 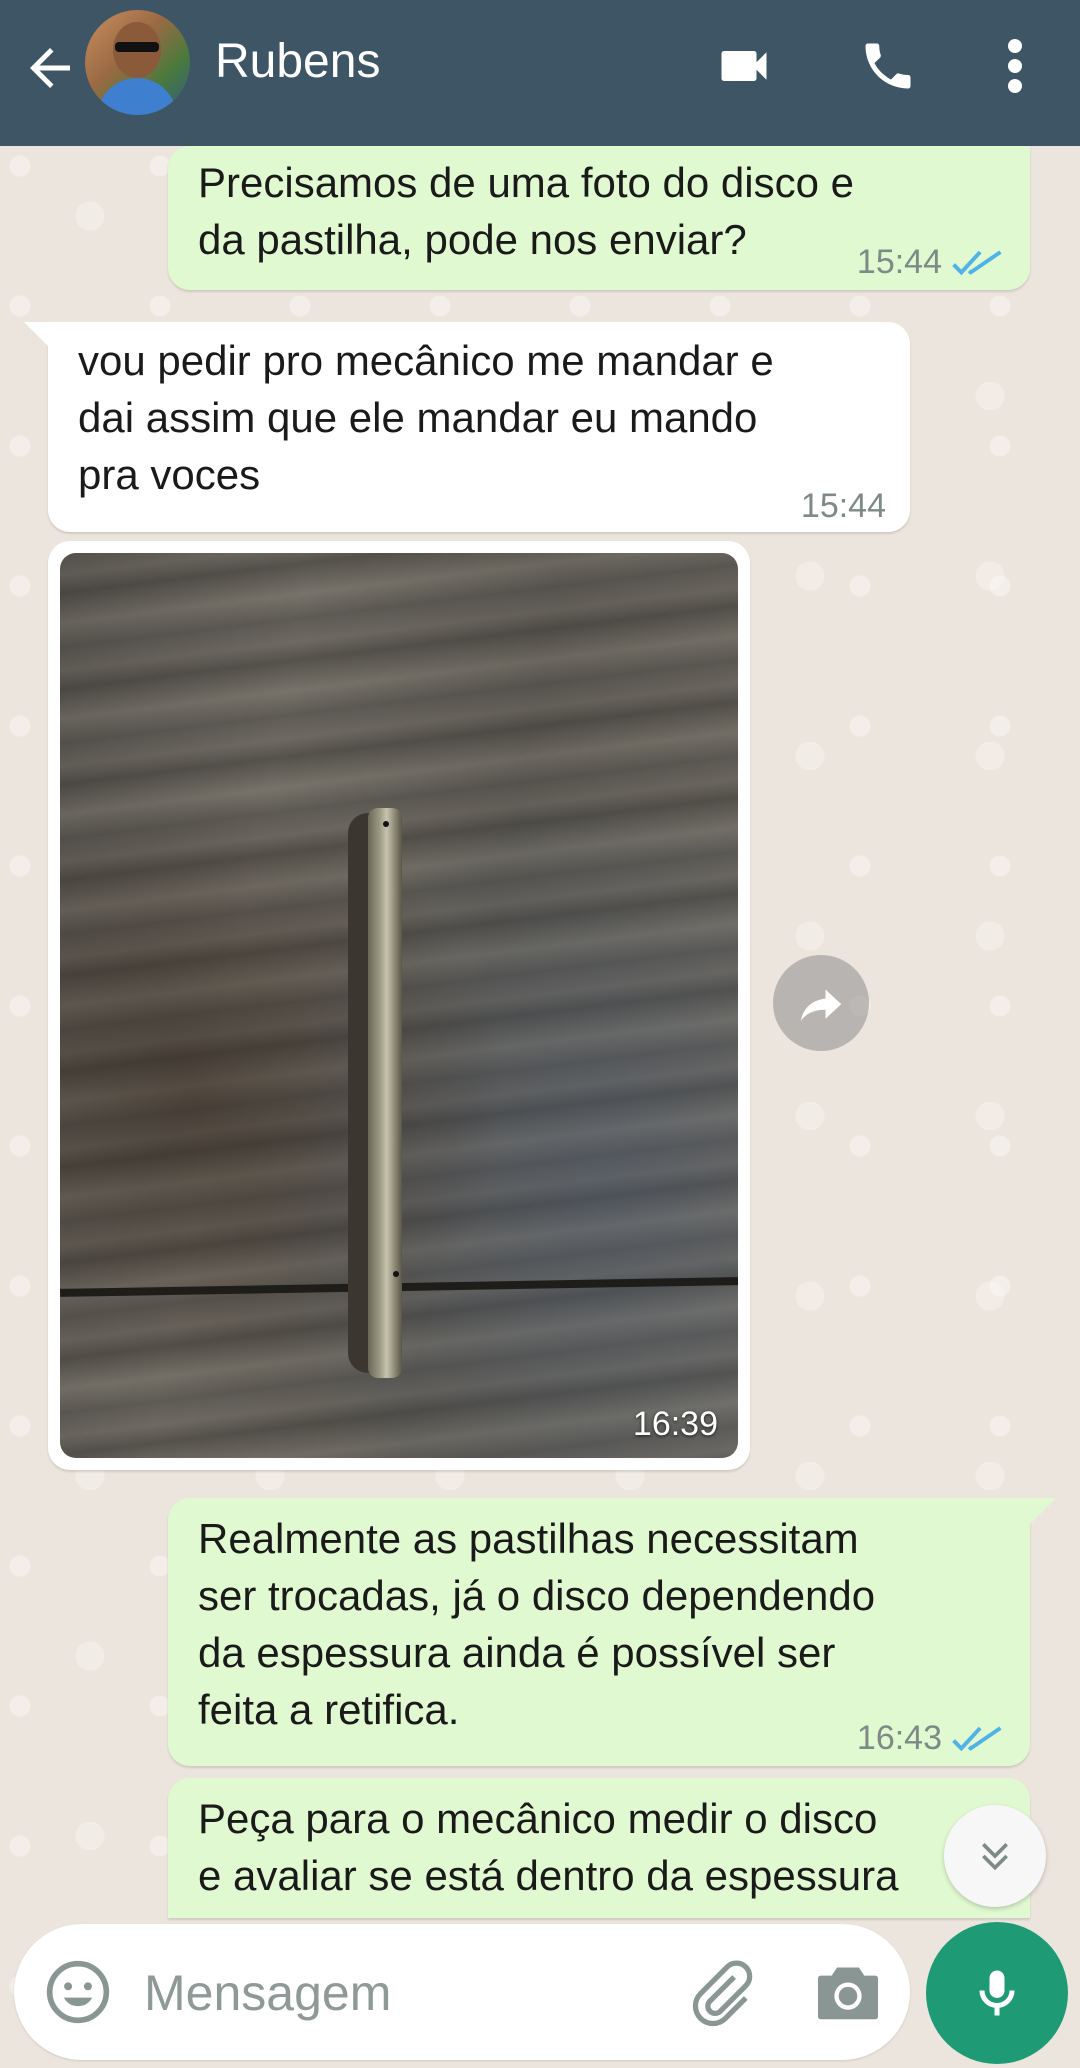 I want to click on video-call-icon, so click(x=744, y=66).